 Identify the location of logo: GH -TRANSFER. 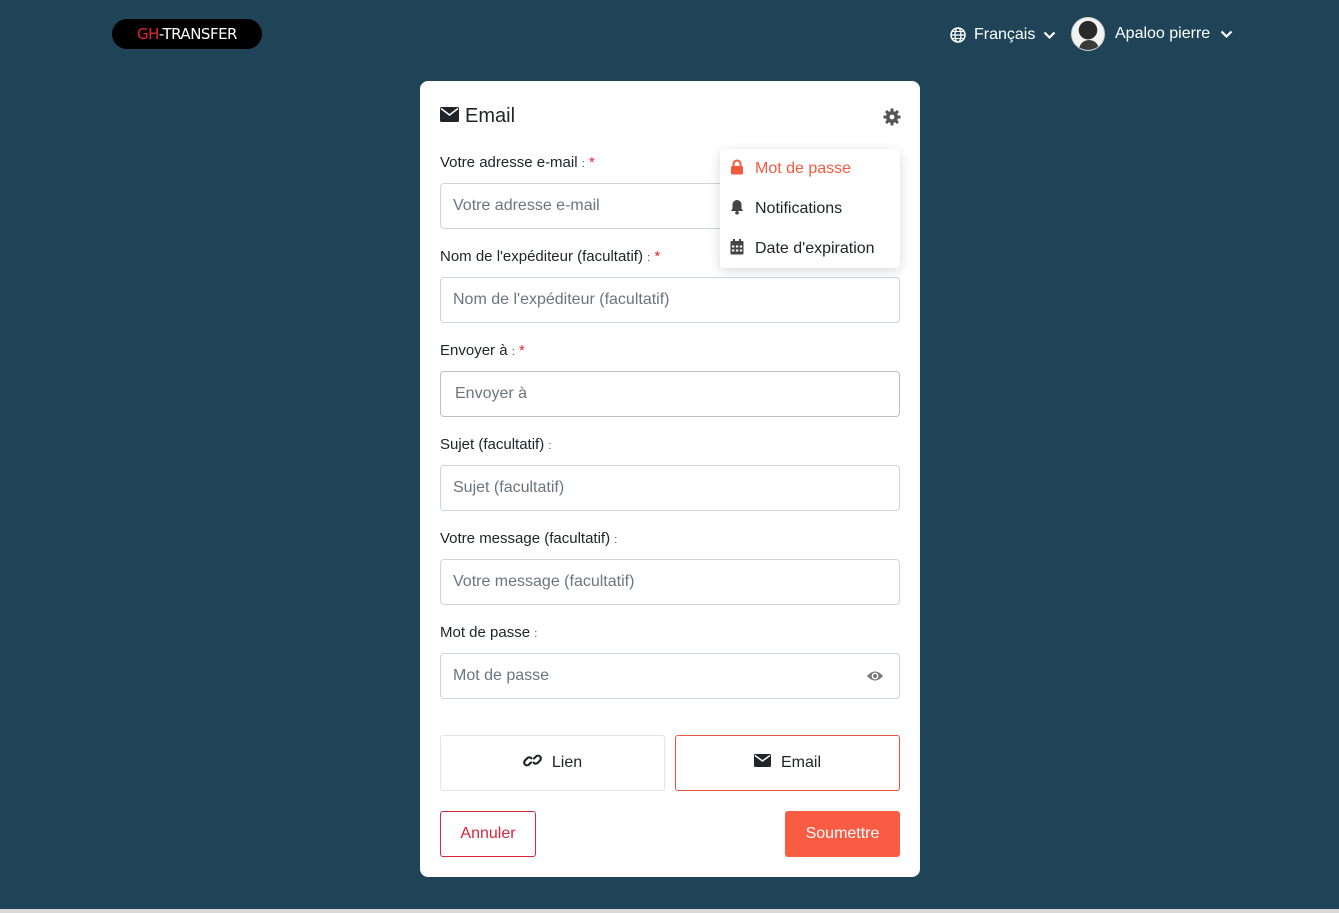
(187, 34).